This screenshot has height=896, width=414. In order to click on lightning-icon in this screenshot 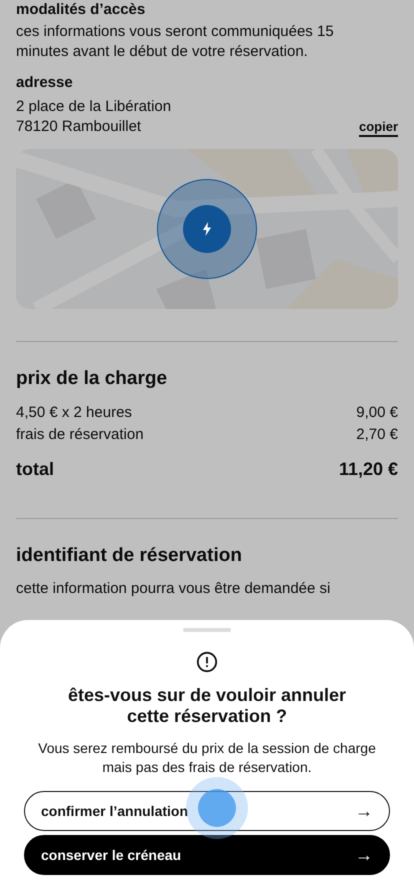, I will do `click(207, 229)`.